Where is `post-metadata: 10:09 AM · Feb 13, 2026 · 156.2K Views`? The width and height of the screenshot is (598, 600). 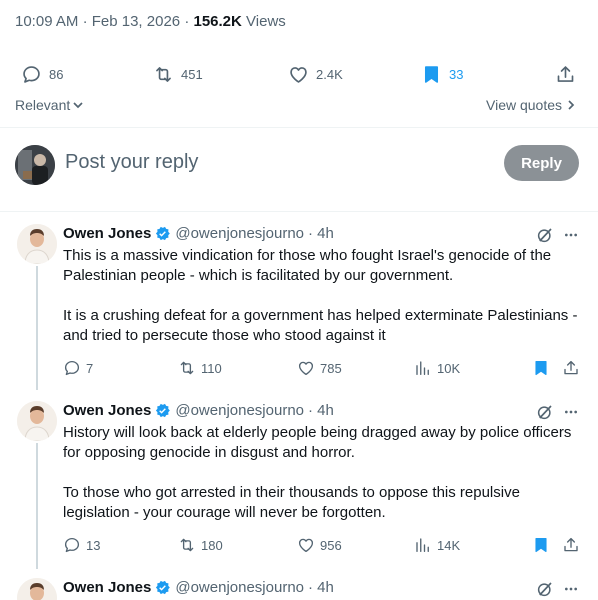 post-metadata: 10:09 AM · Feb 13, 2026 · 156.2K Views is located at coordinates (150, 21).